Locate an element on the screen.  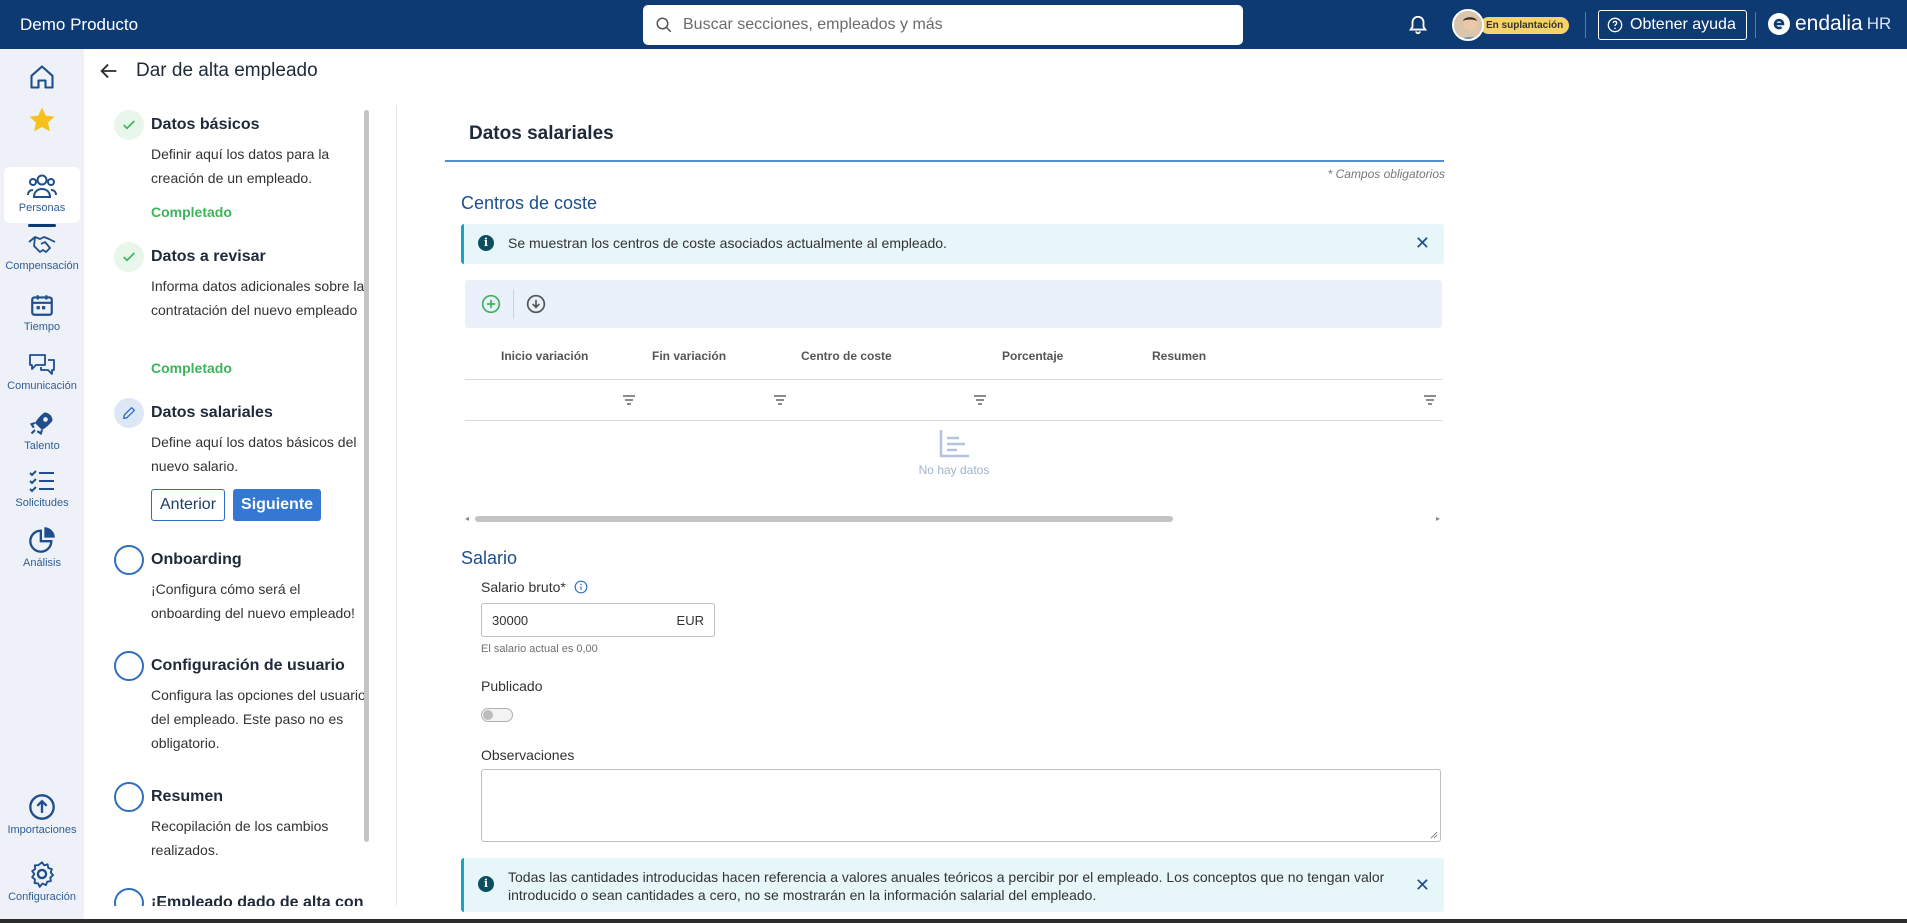
search-box is located at coordinates (943, 25).